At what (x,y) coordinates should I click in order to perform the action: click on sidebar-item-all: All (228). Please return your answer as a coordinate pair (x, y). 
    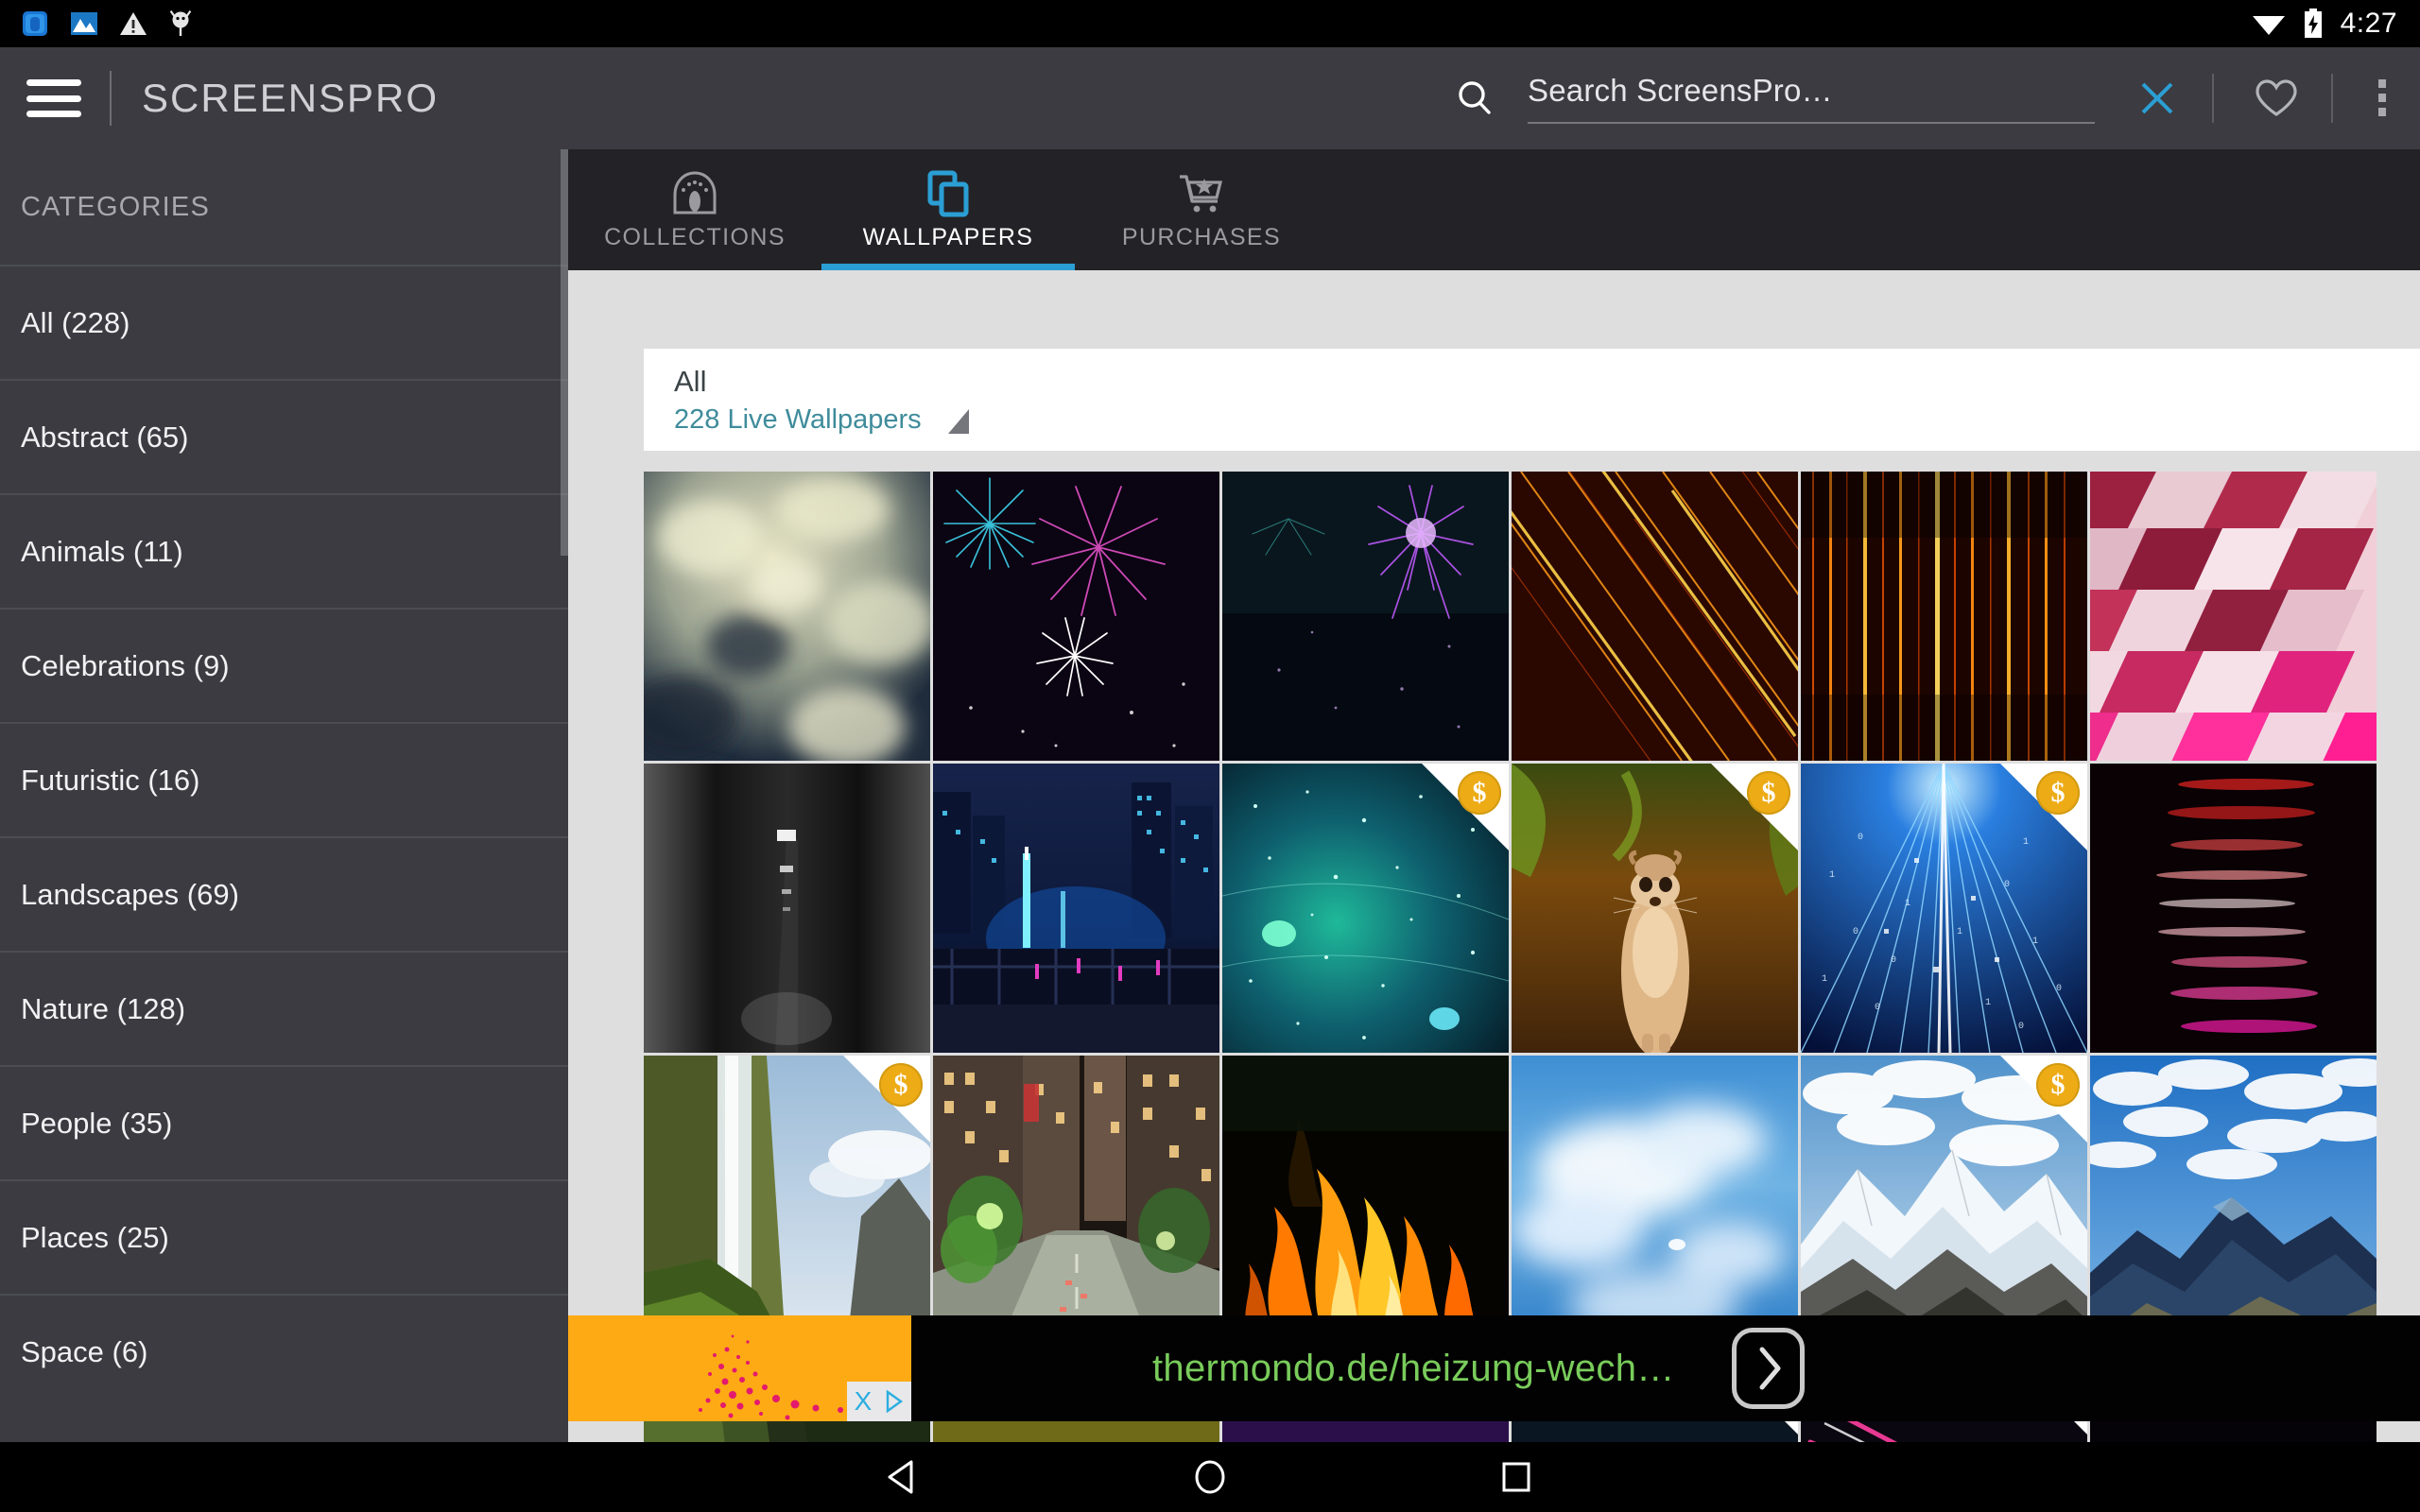
    Looking at the image, I should click on (284, 322).